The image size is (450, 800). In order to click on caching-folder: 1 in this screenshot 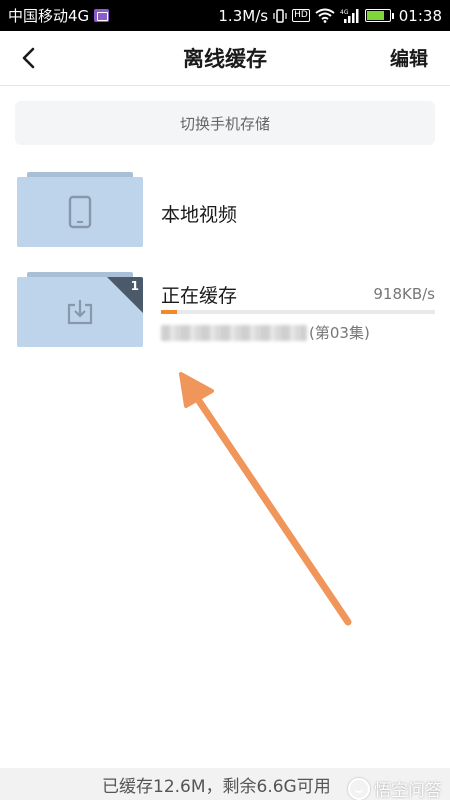, I will do `click(80, 309)`.